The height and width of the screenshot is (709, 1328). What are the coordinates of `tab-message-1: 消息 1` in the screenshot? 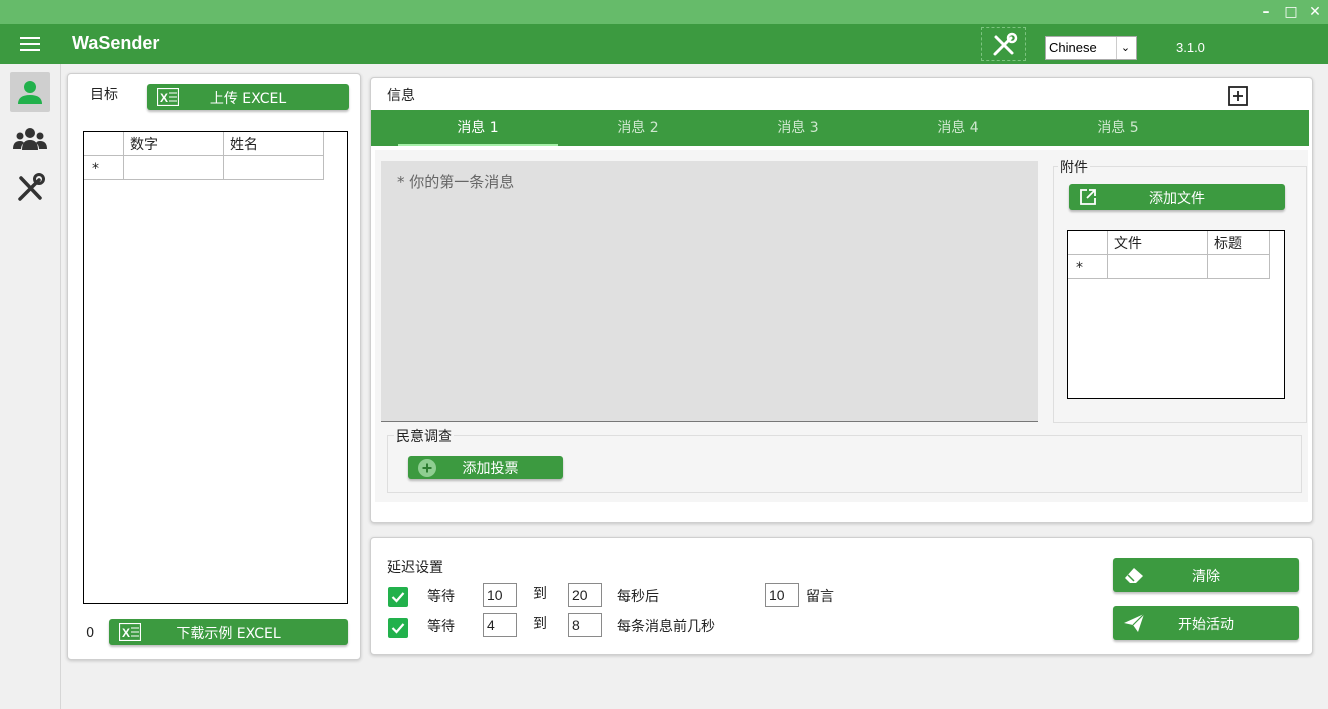 It's located at (478, 128).